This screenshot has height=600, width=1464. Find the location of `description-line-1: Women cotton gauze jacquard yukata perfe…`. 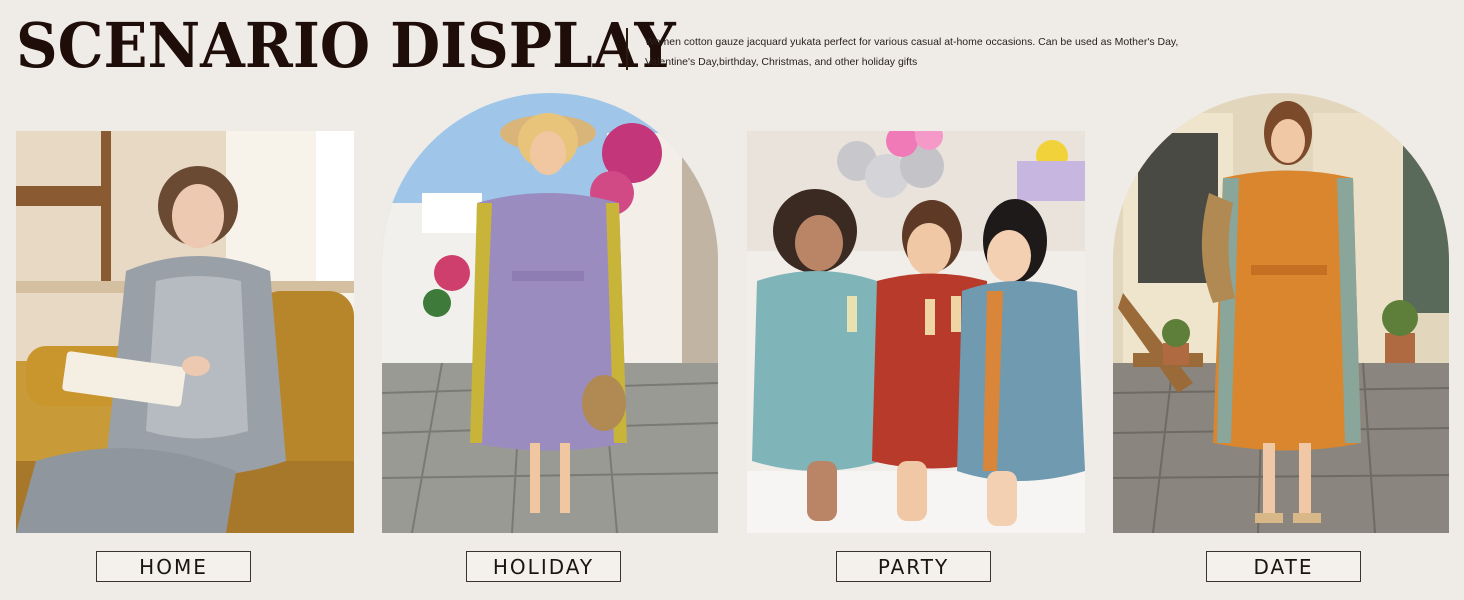

description-line-1: Women cotton gauze jacquard yukata perfe… is located at coordinates (912, 42).